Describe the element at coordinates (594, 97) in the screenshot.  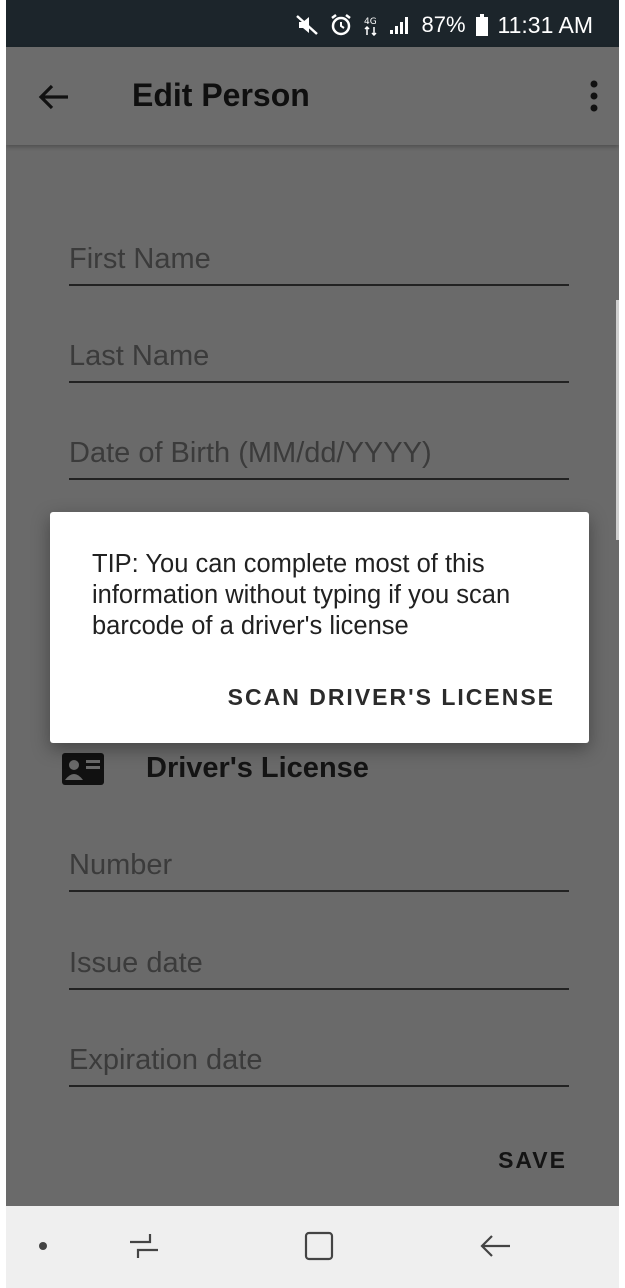
I see `more-vert-icon` at that location.